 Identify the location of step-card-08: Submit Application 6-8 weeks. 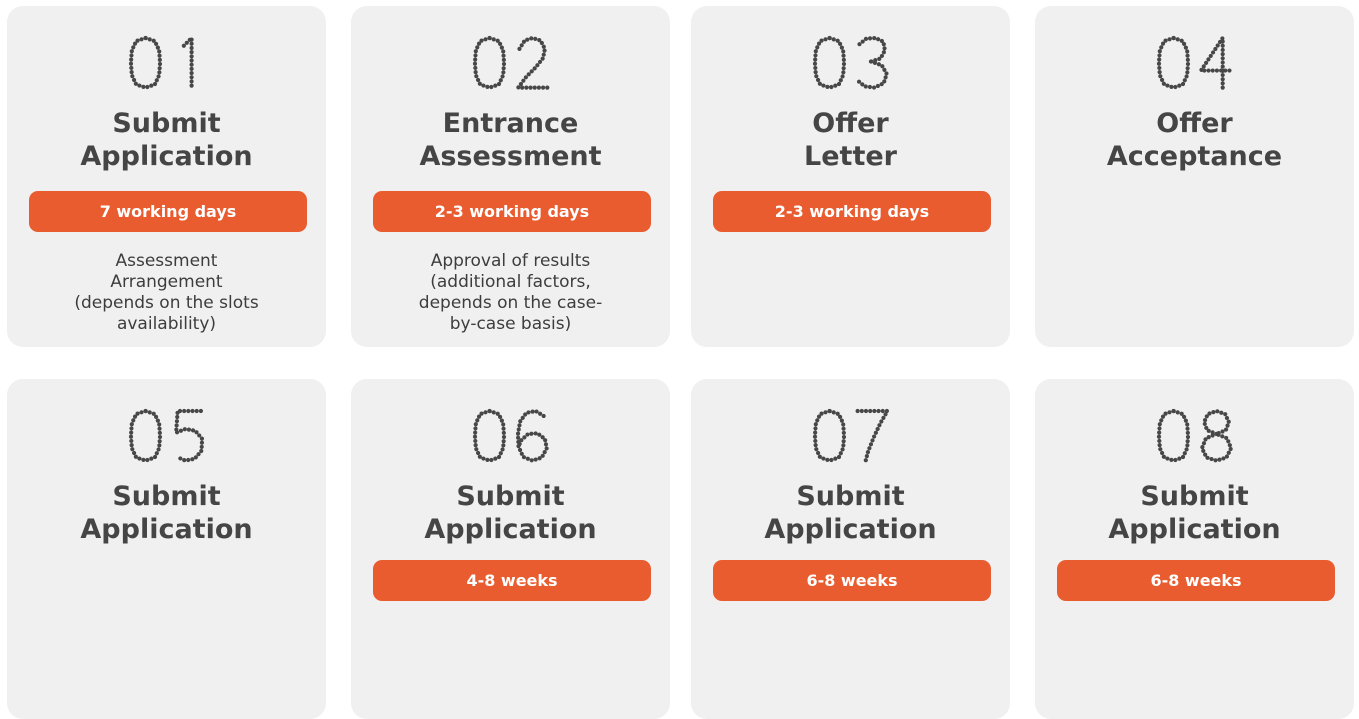
(1194, 549).